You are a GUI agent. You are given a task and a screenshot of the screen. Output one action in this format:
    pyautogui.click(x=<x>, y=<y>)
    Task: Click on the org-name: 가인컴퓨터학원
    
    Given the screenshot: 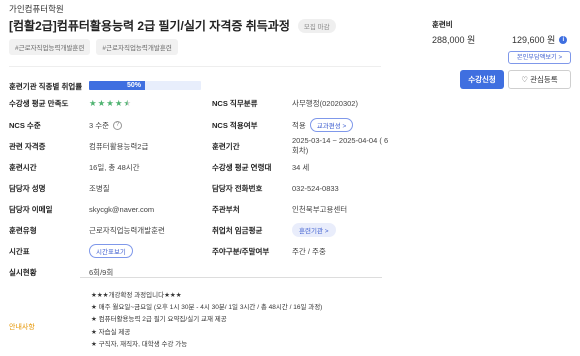 What is the action you would take?
    pyautogui.click(x=36, y=9)
    